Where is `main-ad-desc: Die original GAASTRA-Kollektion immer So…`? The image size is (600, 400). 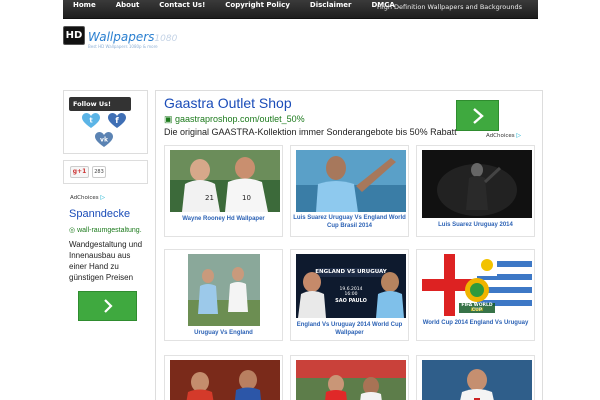
main-ad-desc: Die original GAASTRA-Kollektion immer So… is located at coordinates (310, 132).